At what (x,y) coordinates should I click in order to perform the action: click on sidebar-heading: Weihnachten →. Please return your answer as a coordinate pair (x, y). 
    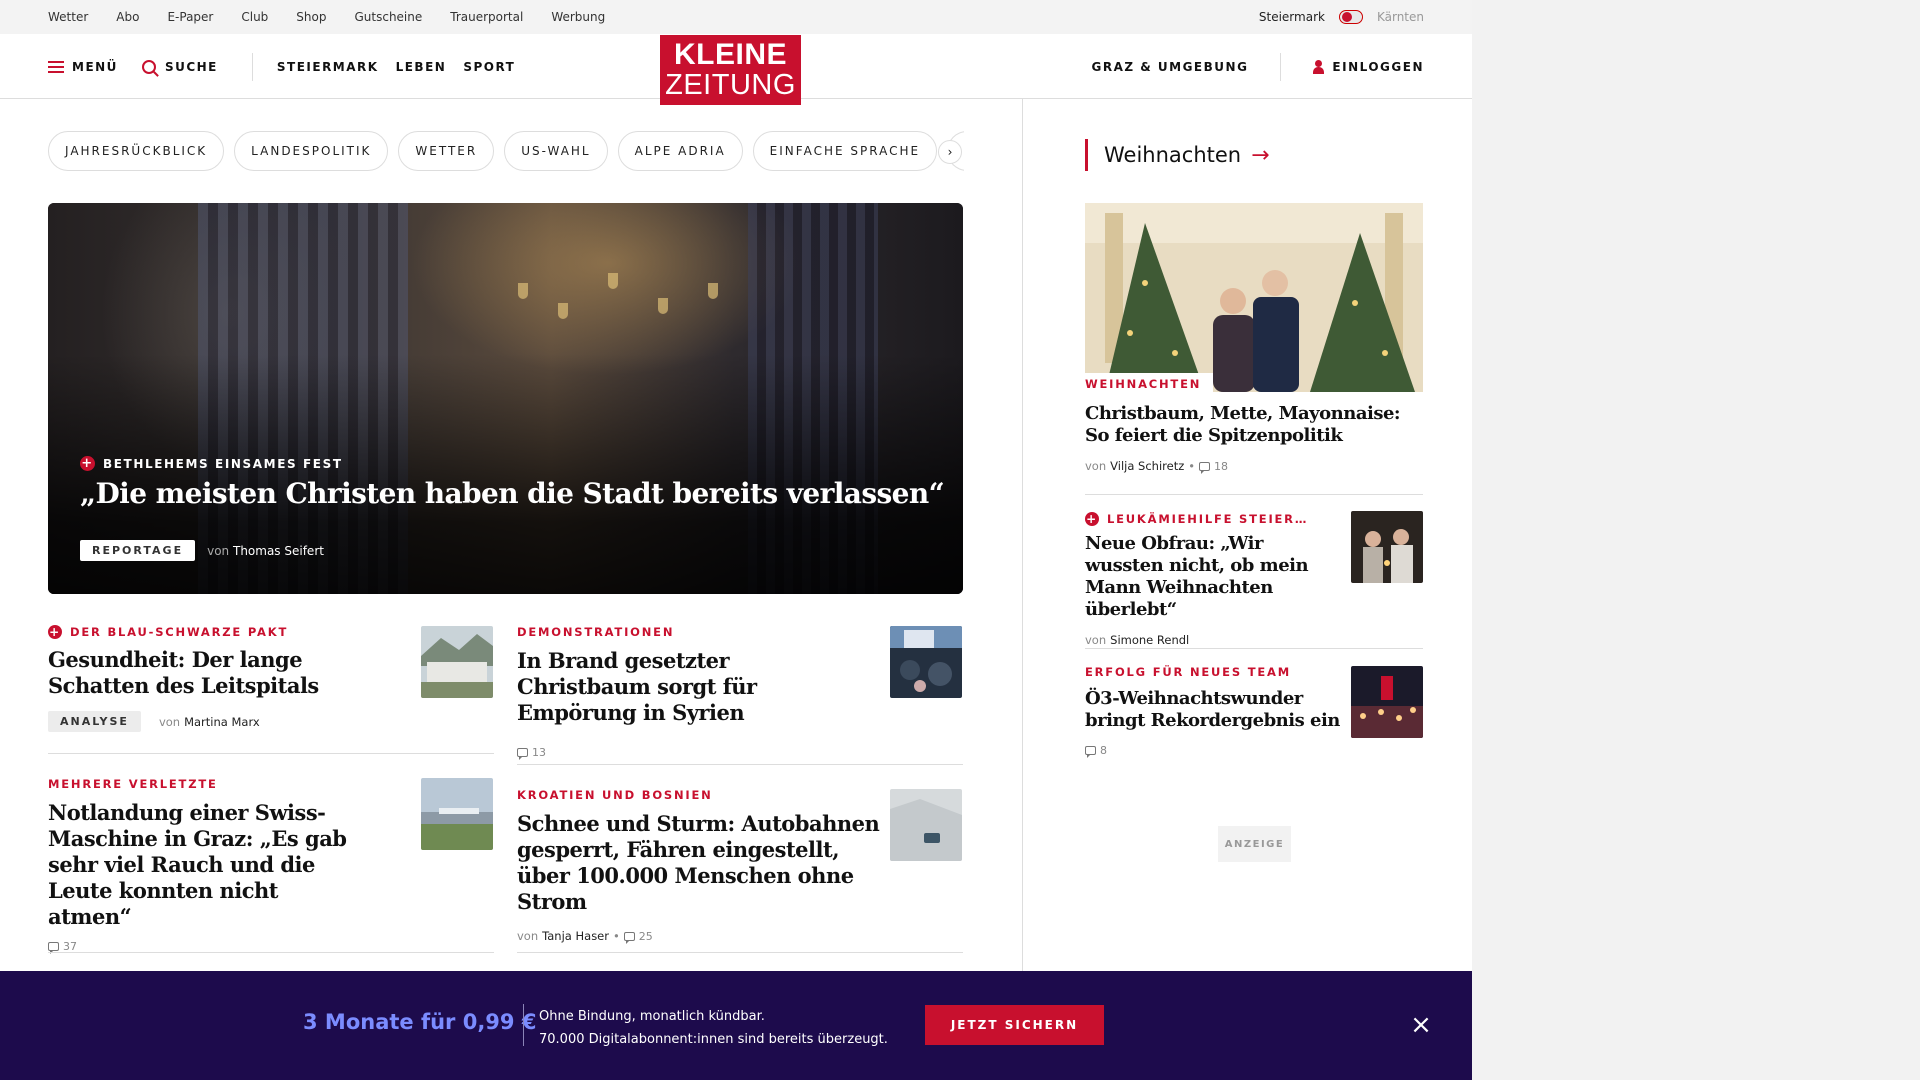
    Looking at the image, I should click on (1177, 155).